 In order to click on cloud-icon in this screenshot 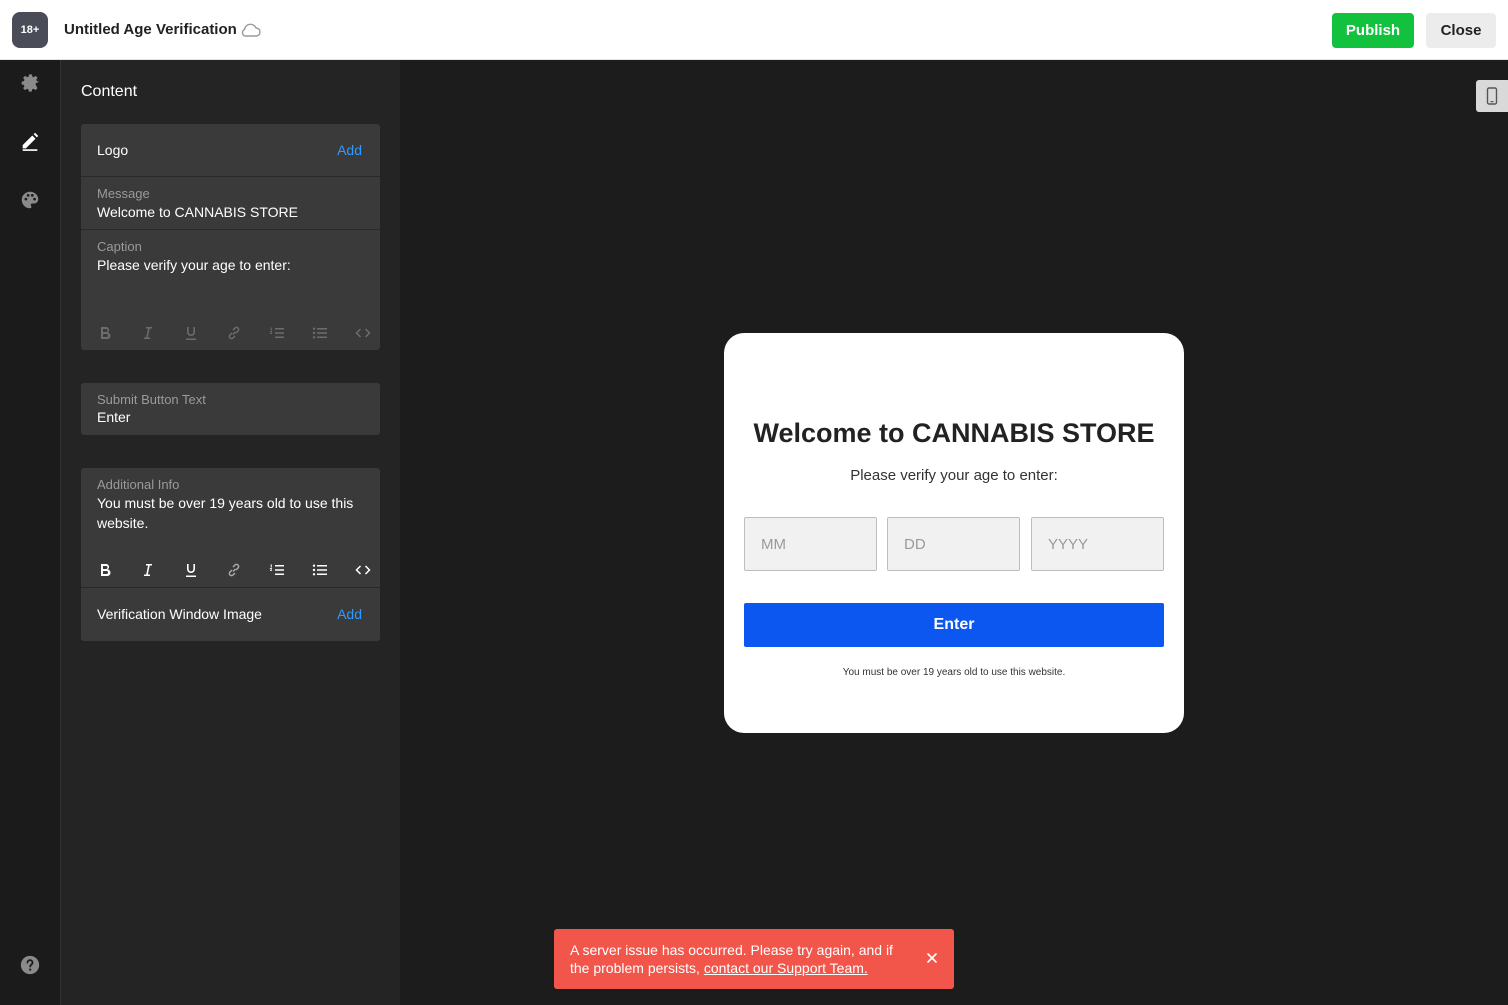, I will do `click(251, 30)`.